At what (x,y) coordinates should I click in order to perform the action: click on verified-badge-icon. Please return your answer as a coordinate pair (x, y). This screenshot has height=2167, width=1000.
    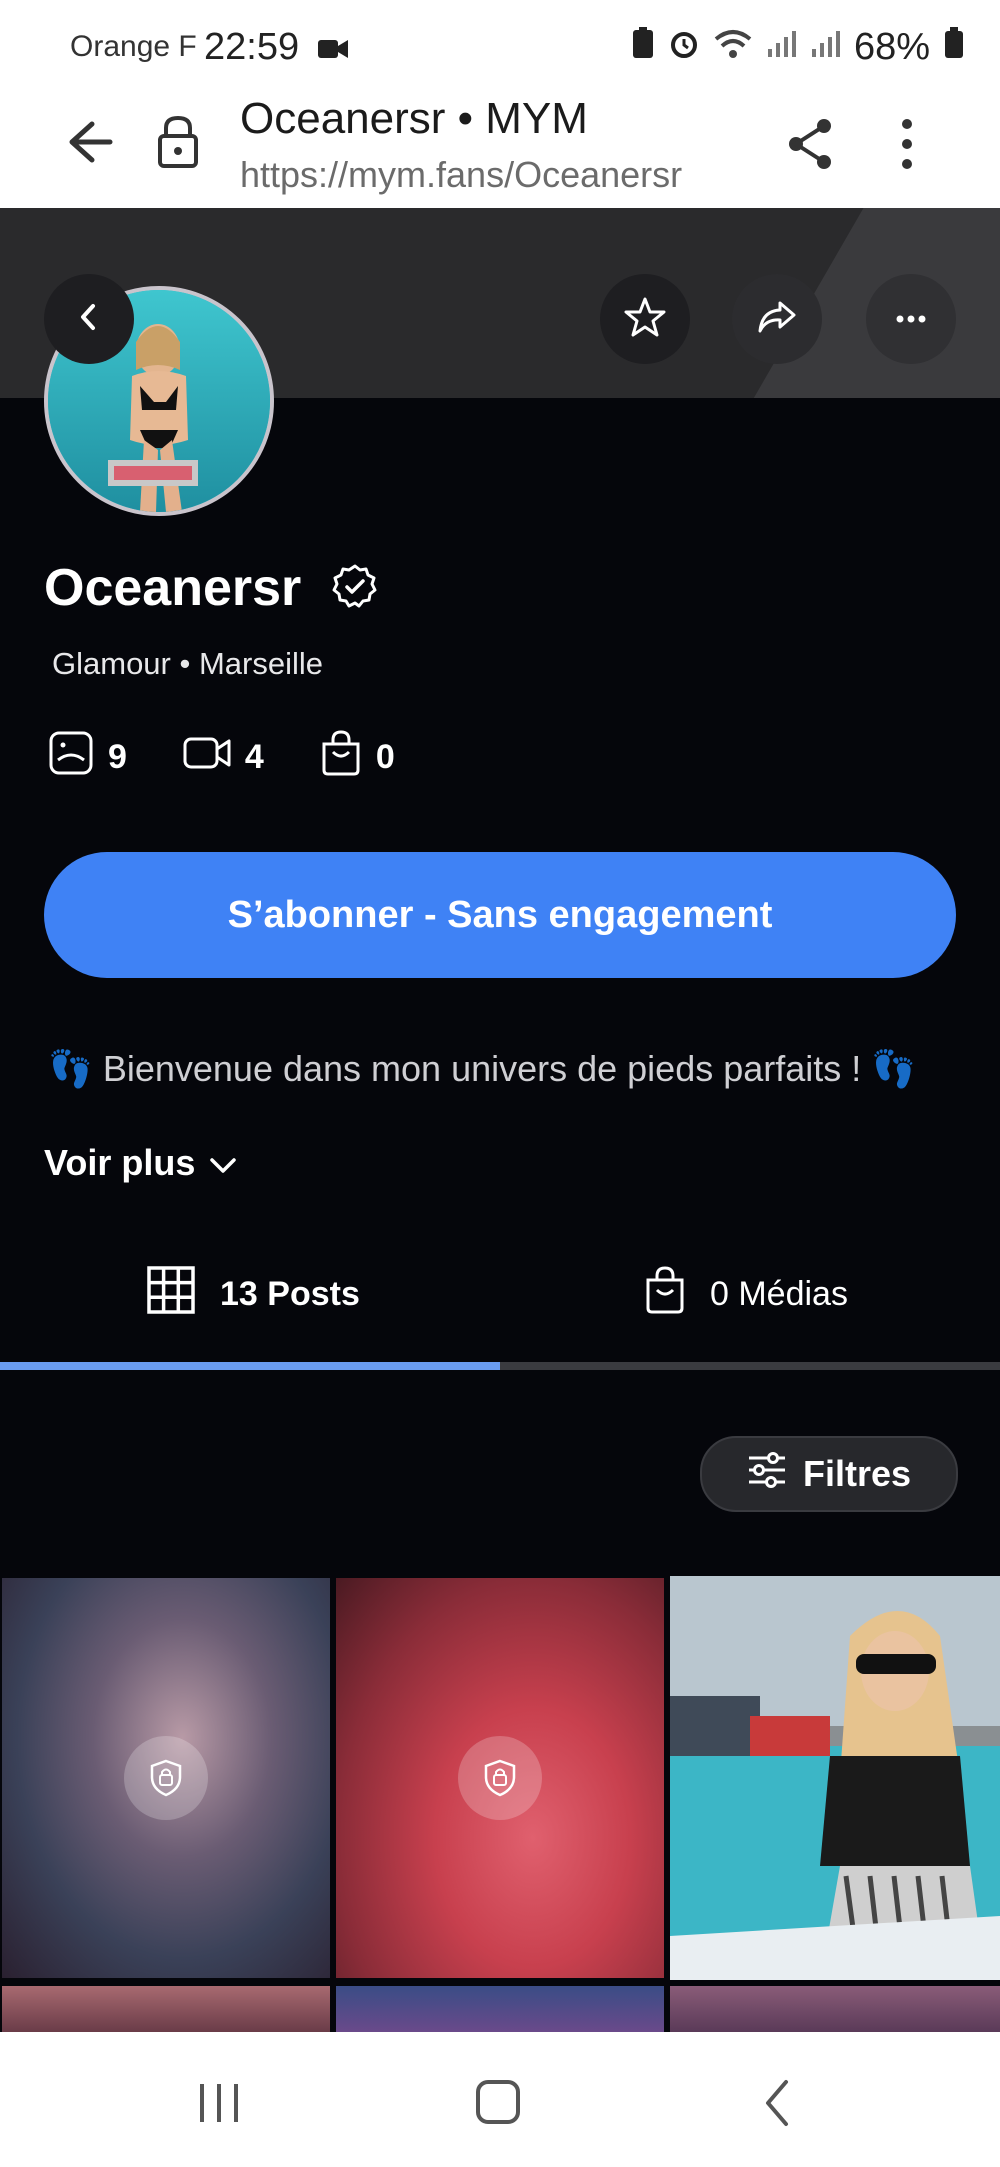
    Looking at the image, I should click on (355, 589).